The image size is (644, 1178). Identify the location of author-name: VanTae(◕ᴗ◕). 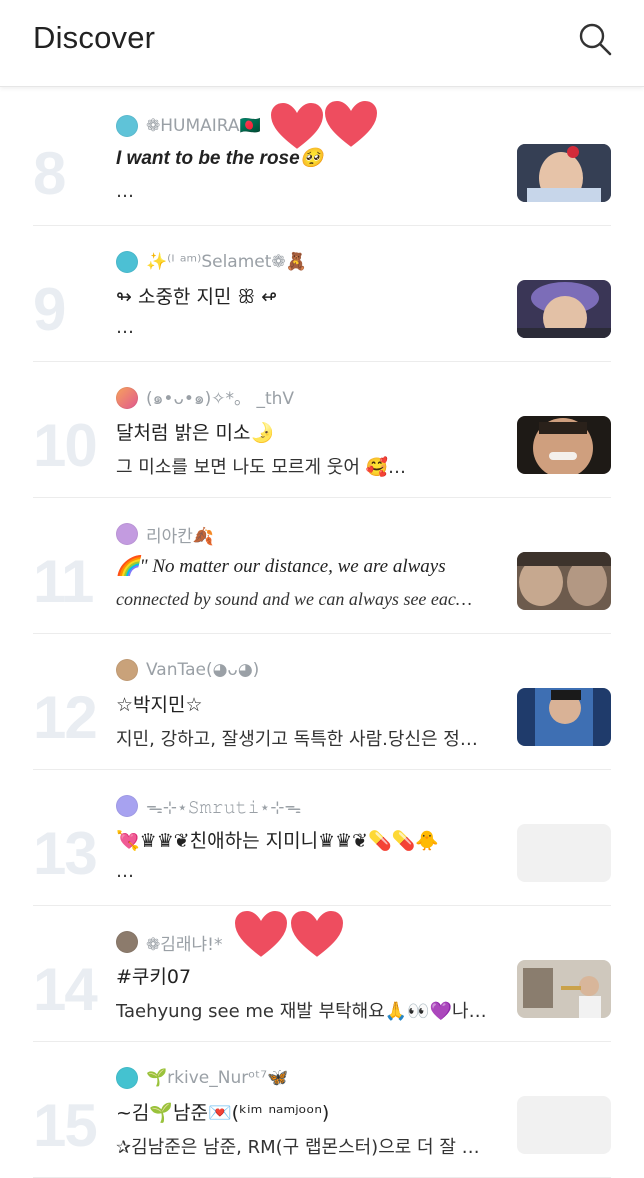
(203, 670).